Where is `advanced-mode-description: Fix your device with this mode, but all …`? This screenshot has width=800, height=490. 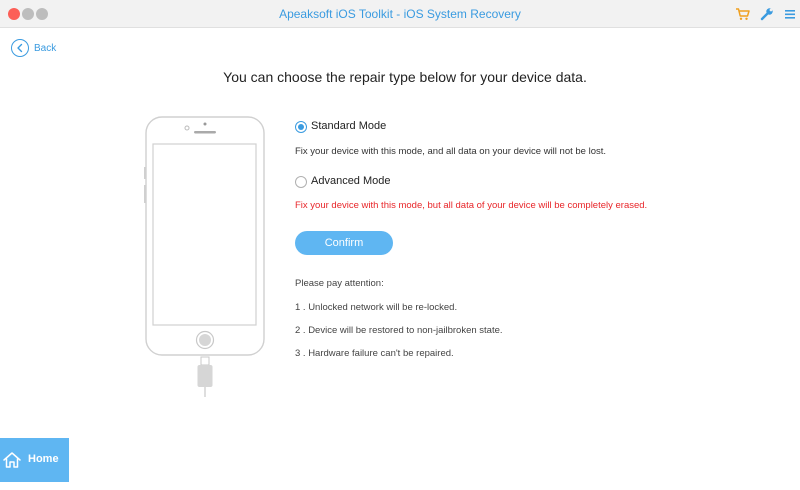
advanced-mode-description: Fix your device with this mode, but all … is located at coordinates (471, 205).